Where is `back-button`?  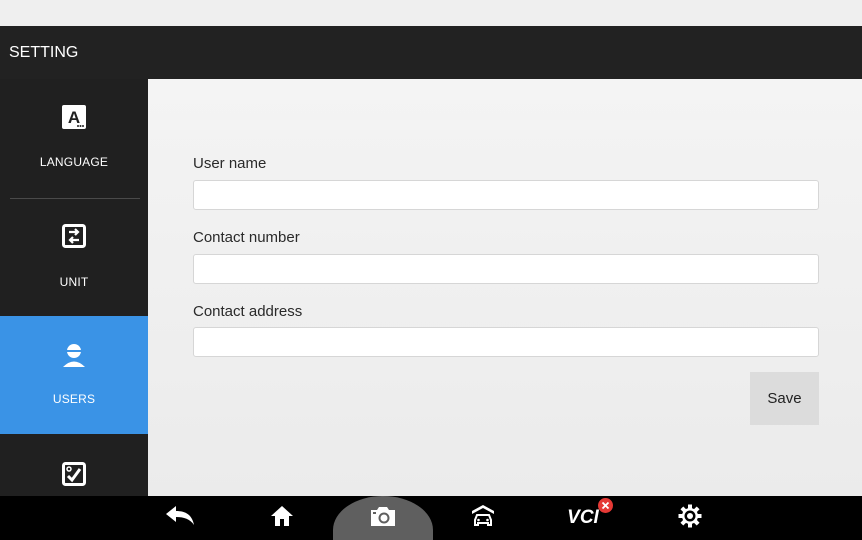
back-button is located at coordinates (180, 518).